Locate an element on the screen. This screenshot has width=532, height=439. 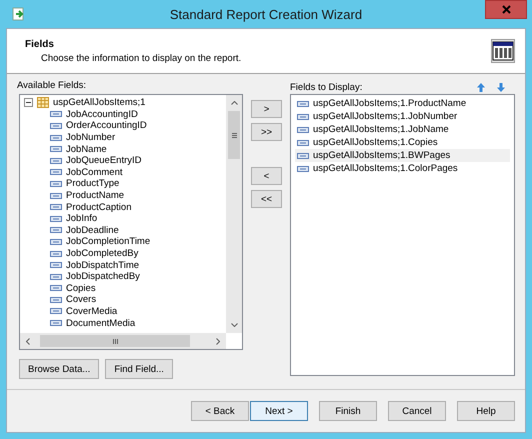
tree-item: uspGetAllJobsItems;1 is located at coordinates (99, 102).